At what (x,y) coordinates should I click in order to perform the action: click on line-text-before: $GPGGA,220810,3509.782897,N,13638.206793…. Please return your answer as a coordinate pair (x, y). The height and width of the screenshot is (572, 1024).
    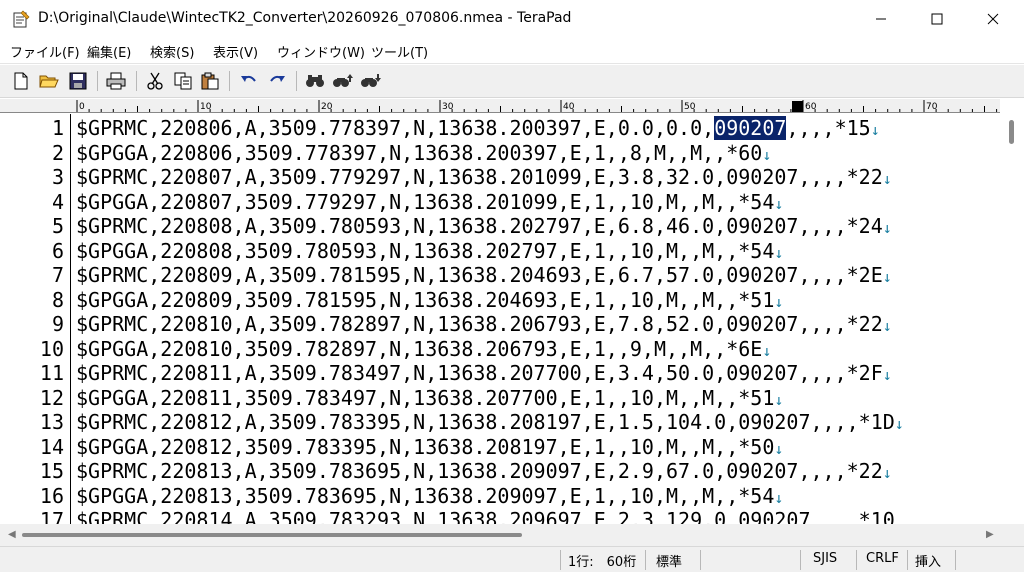
    Looking at the image, I should click on (419, 348).